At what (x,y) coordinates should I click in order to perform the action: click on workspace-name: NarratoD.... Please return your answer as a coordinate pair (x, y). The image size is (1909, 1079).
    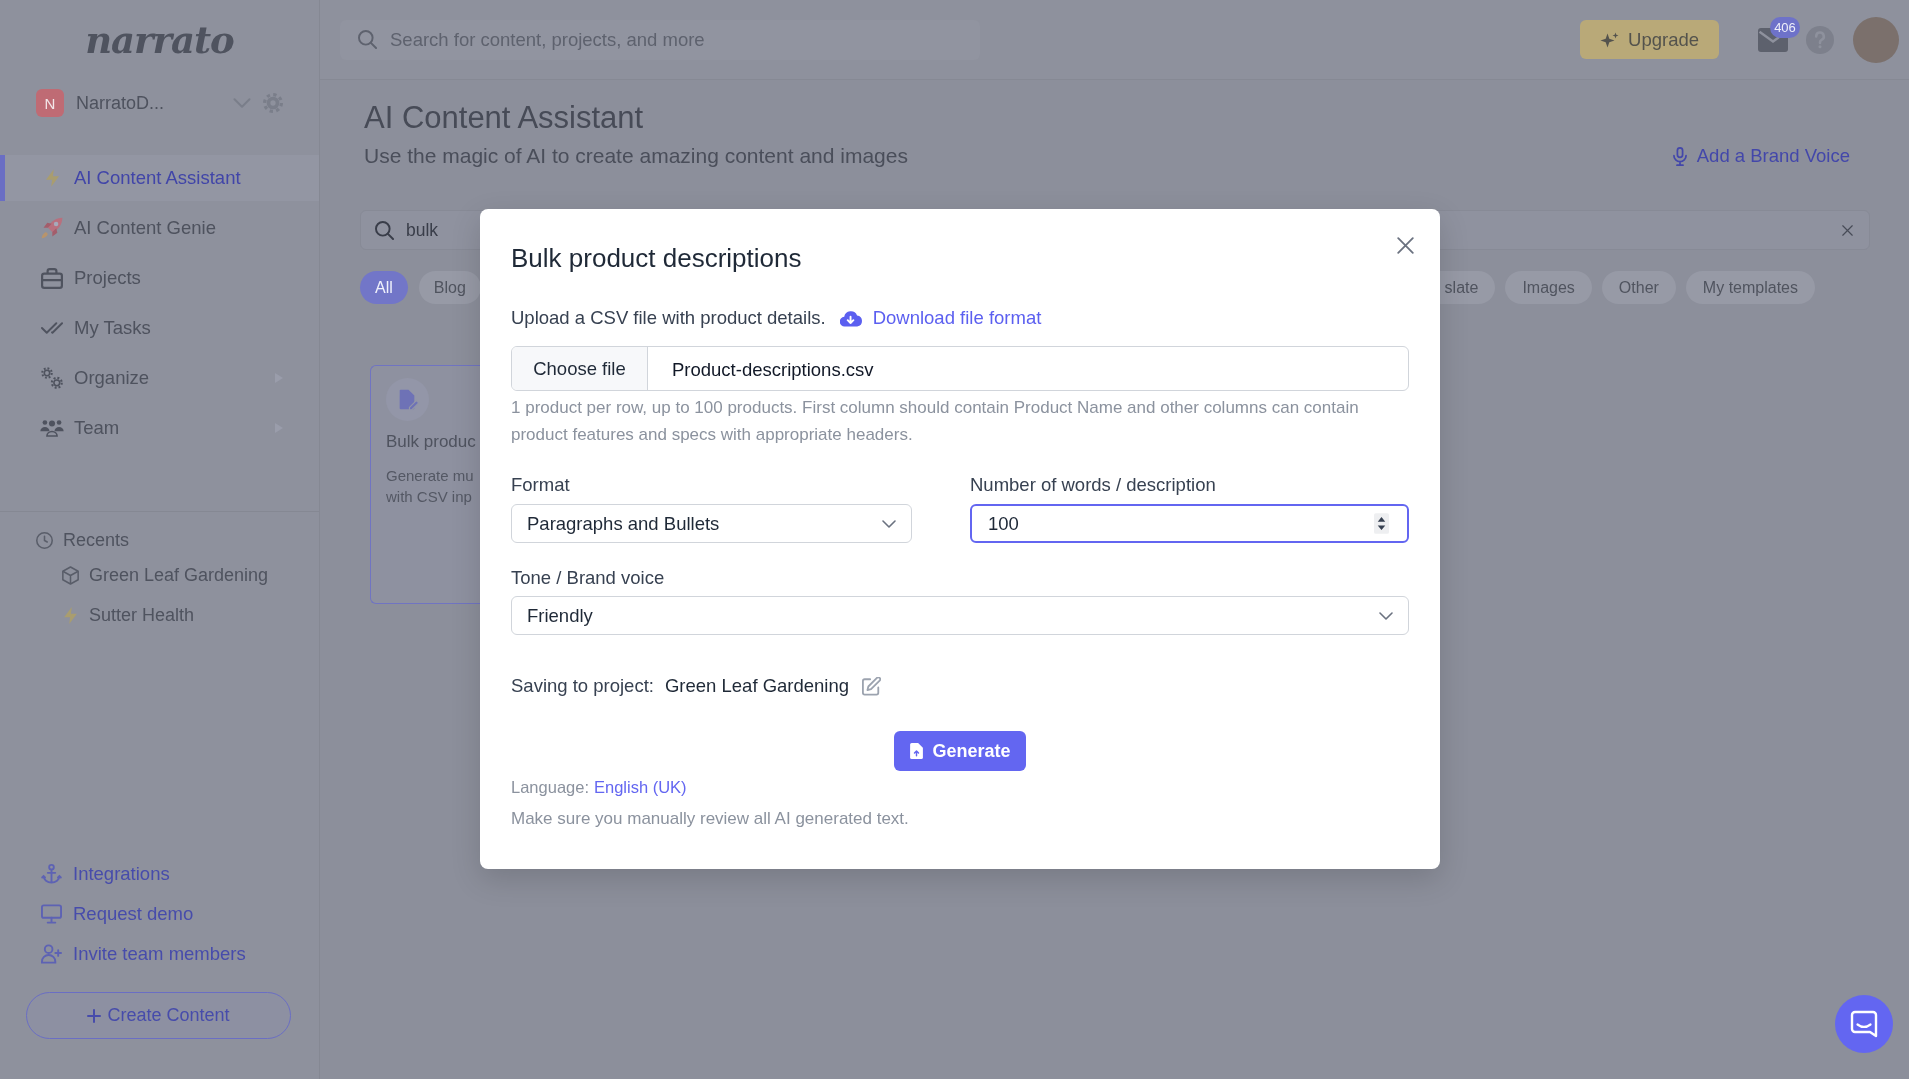
    Looking at the image, I should click on (120, 103).